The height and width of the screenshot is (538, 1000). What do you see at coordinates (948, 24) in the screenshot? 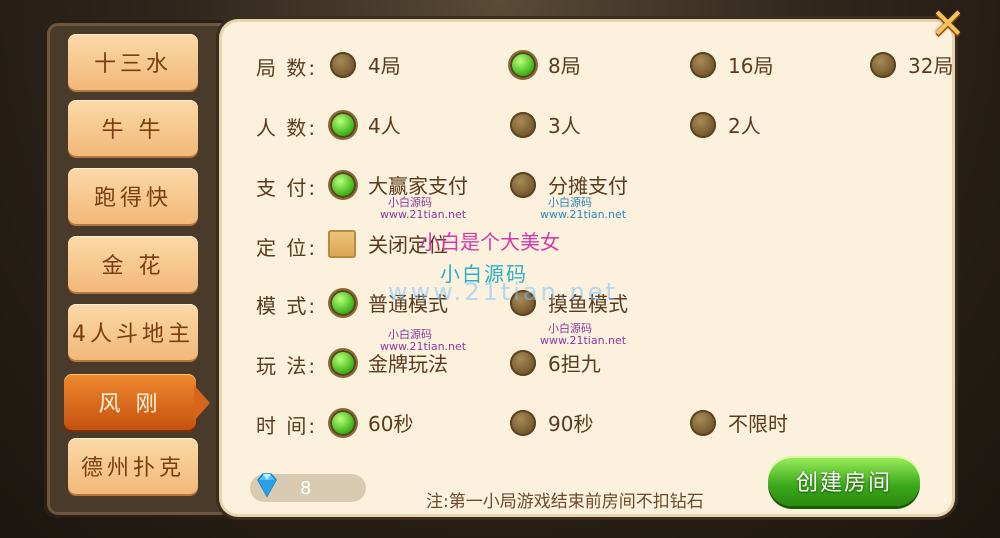
I see `close-icon: ✕` at bounding box center [948, 24].